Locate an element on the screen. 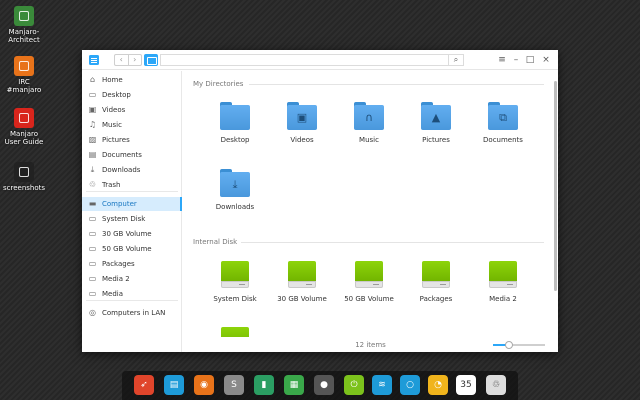 The width and height of the screenshot is (640, 400). power-icon: ⏻ is located at coordinates (354, 385).